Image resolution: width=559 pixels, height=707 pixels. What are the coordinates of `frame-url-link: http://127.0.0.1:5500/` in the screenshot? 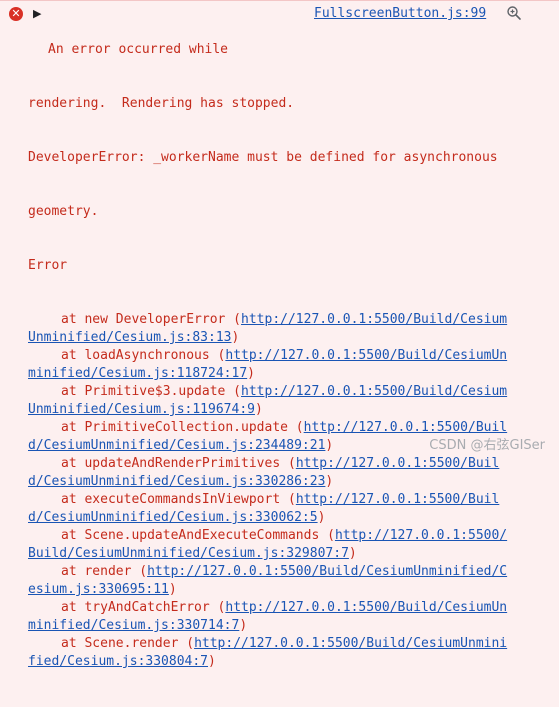 It's located at (421, 535).